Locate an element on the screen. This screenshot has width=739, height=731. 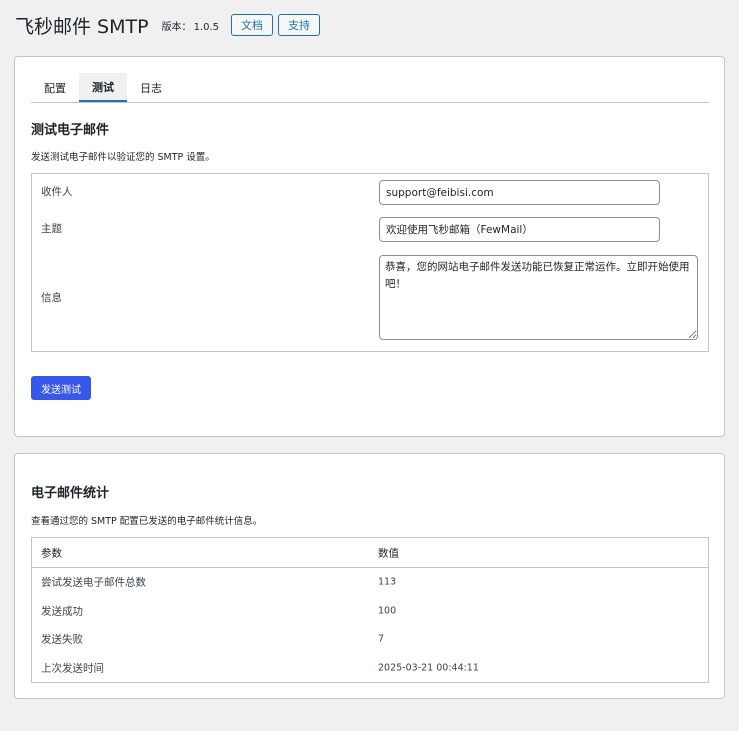
table-row: 发送成功 100 is located at coordinates (370, 611).